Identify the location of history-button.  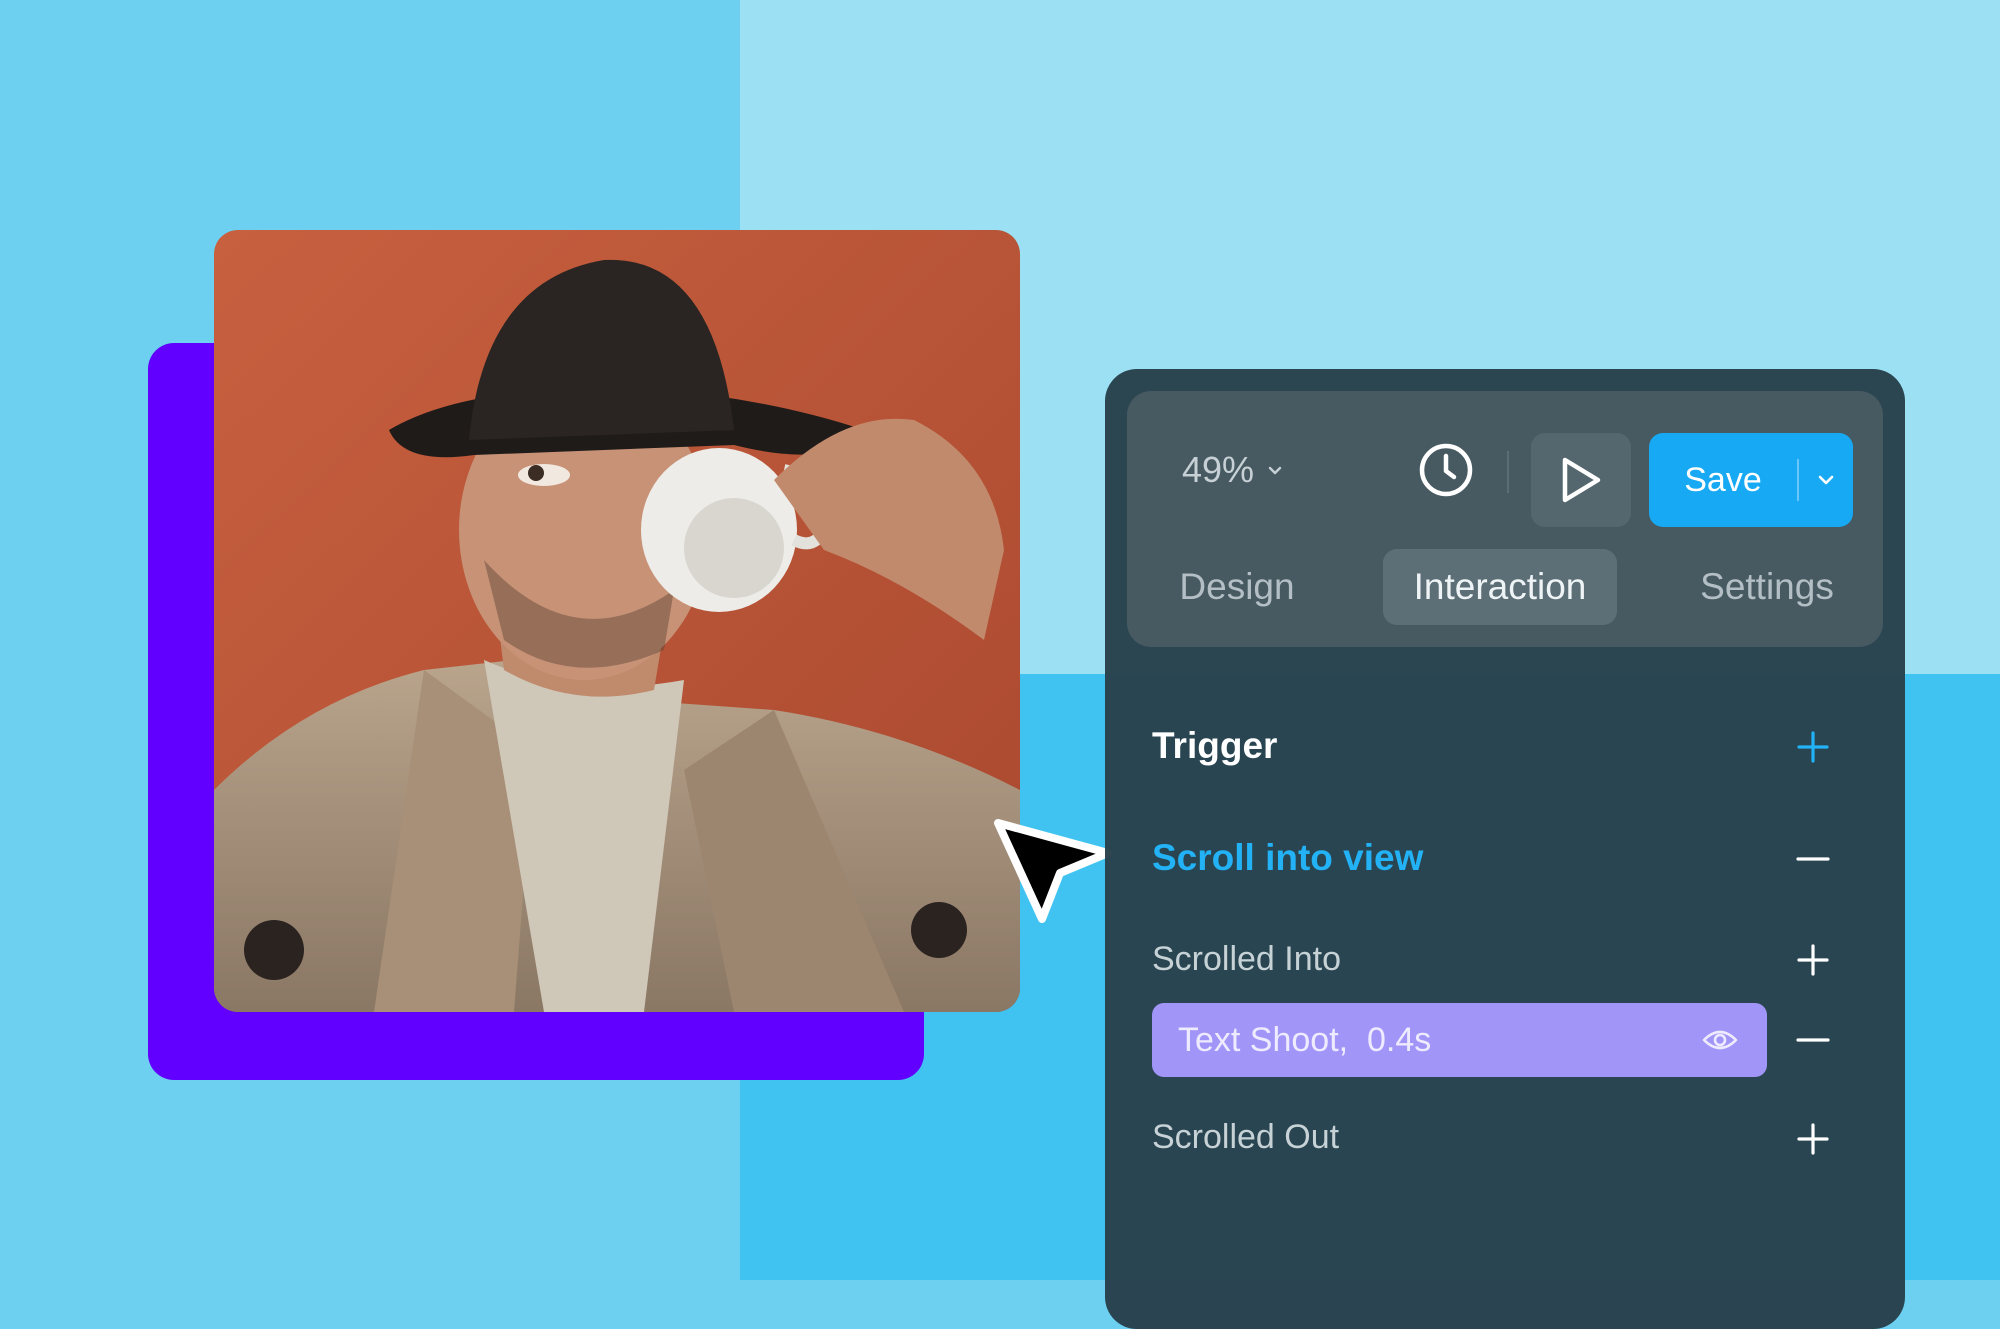
(1446, 470).